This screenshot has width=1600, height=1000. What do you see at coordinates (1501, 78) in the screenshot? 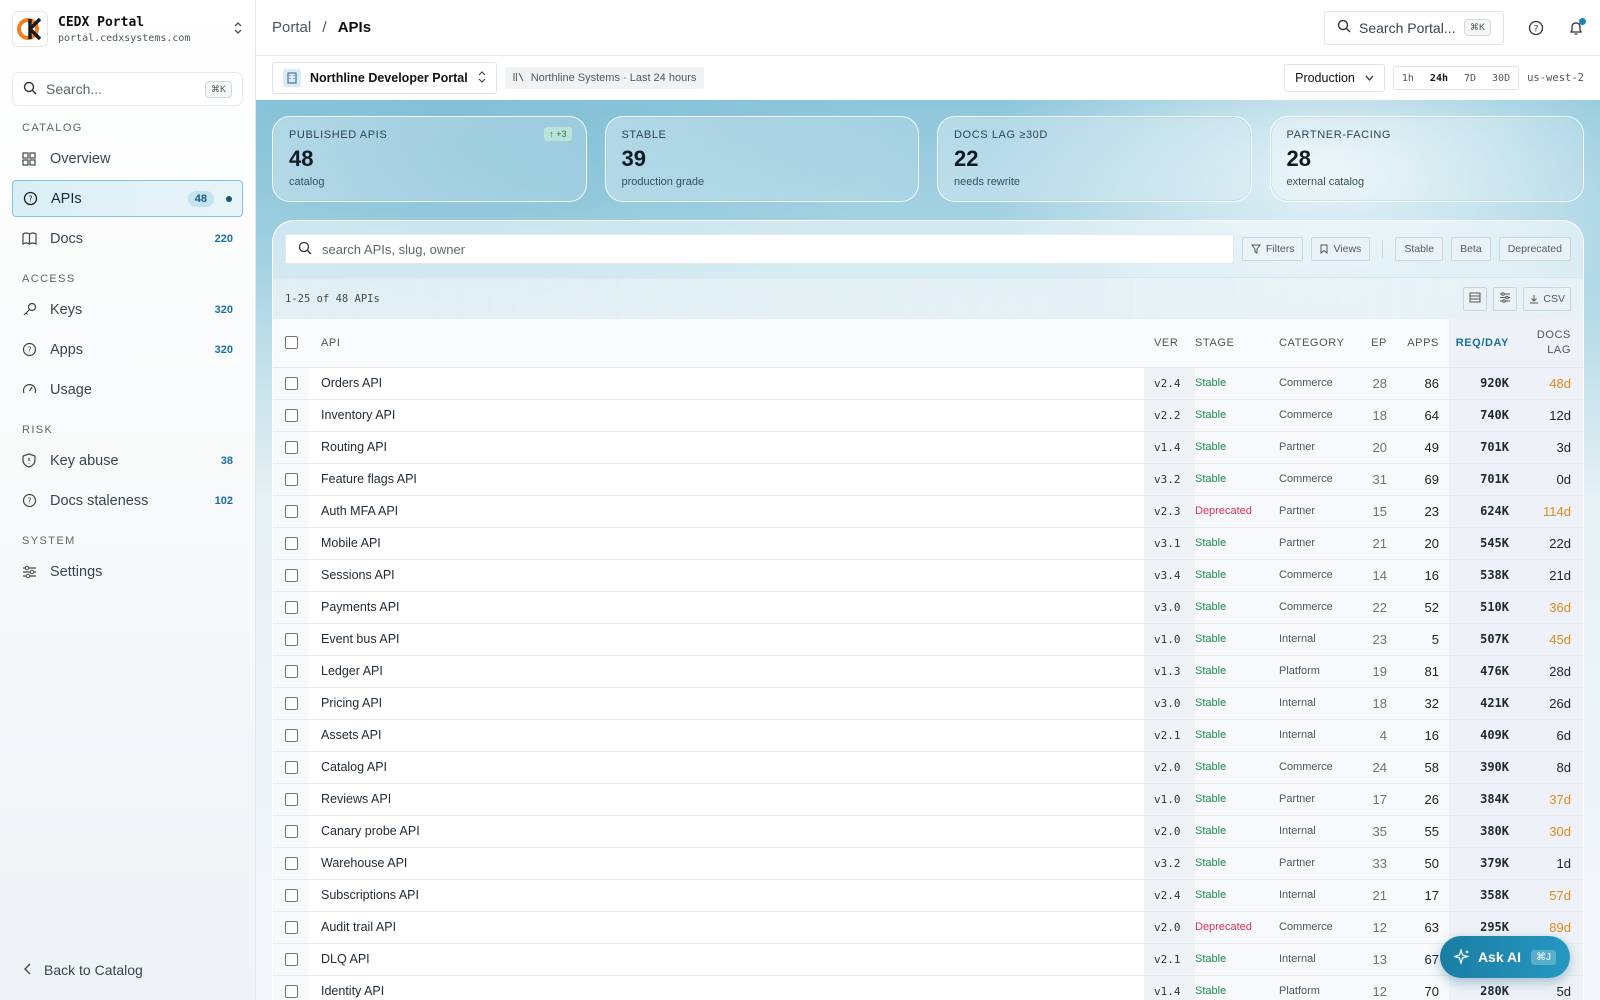
I see `range-option-30d: 30D` at bounding box center [1501, 78].